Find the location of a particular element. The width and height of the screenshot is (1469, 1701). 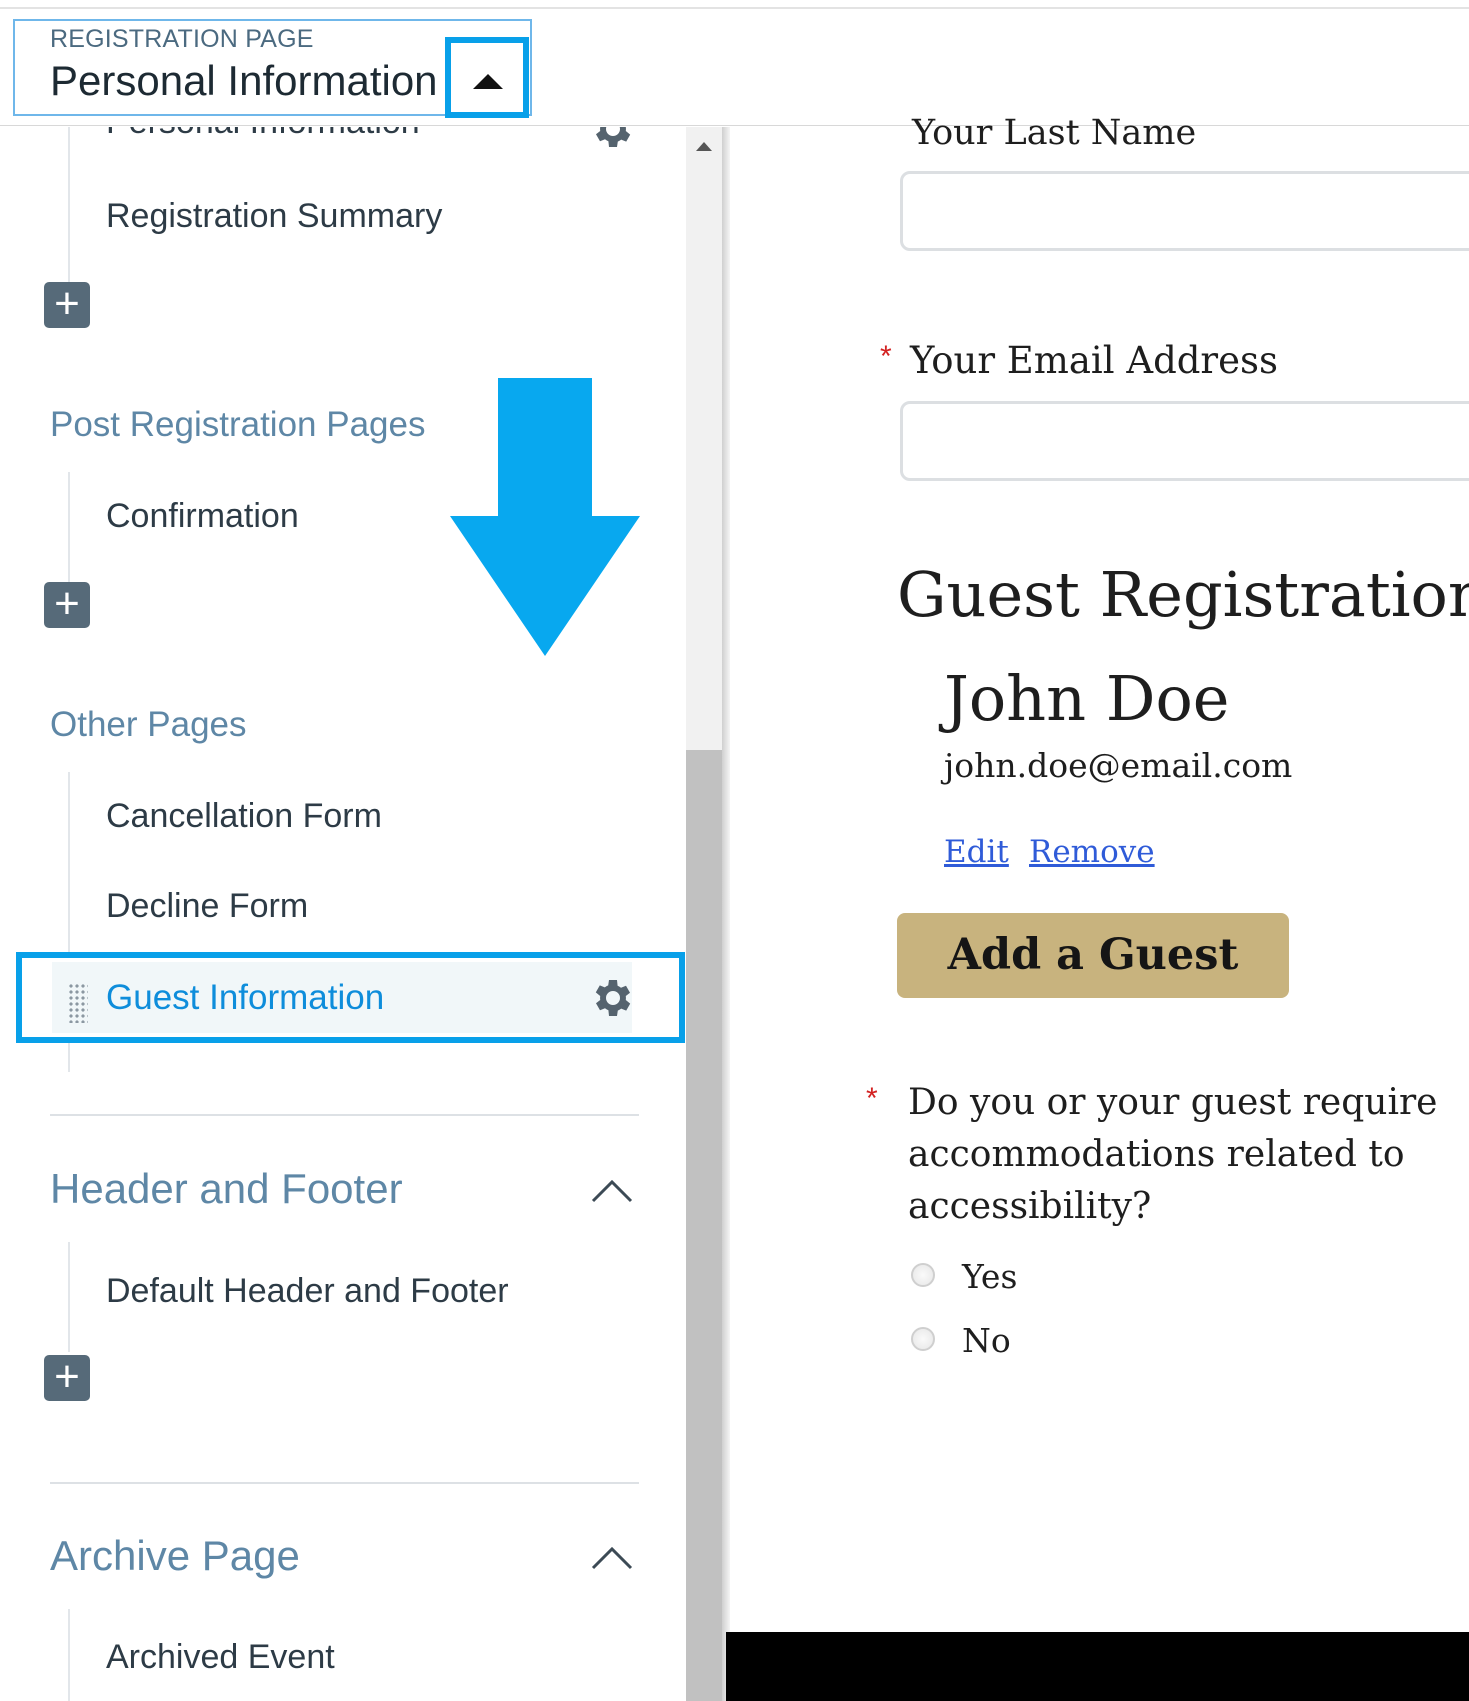

sidebar-item-archived-event: Archived Event is located at coordinates (220, 1657).